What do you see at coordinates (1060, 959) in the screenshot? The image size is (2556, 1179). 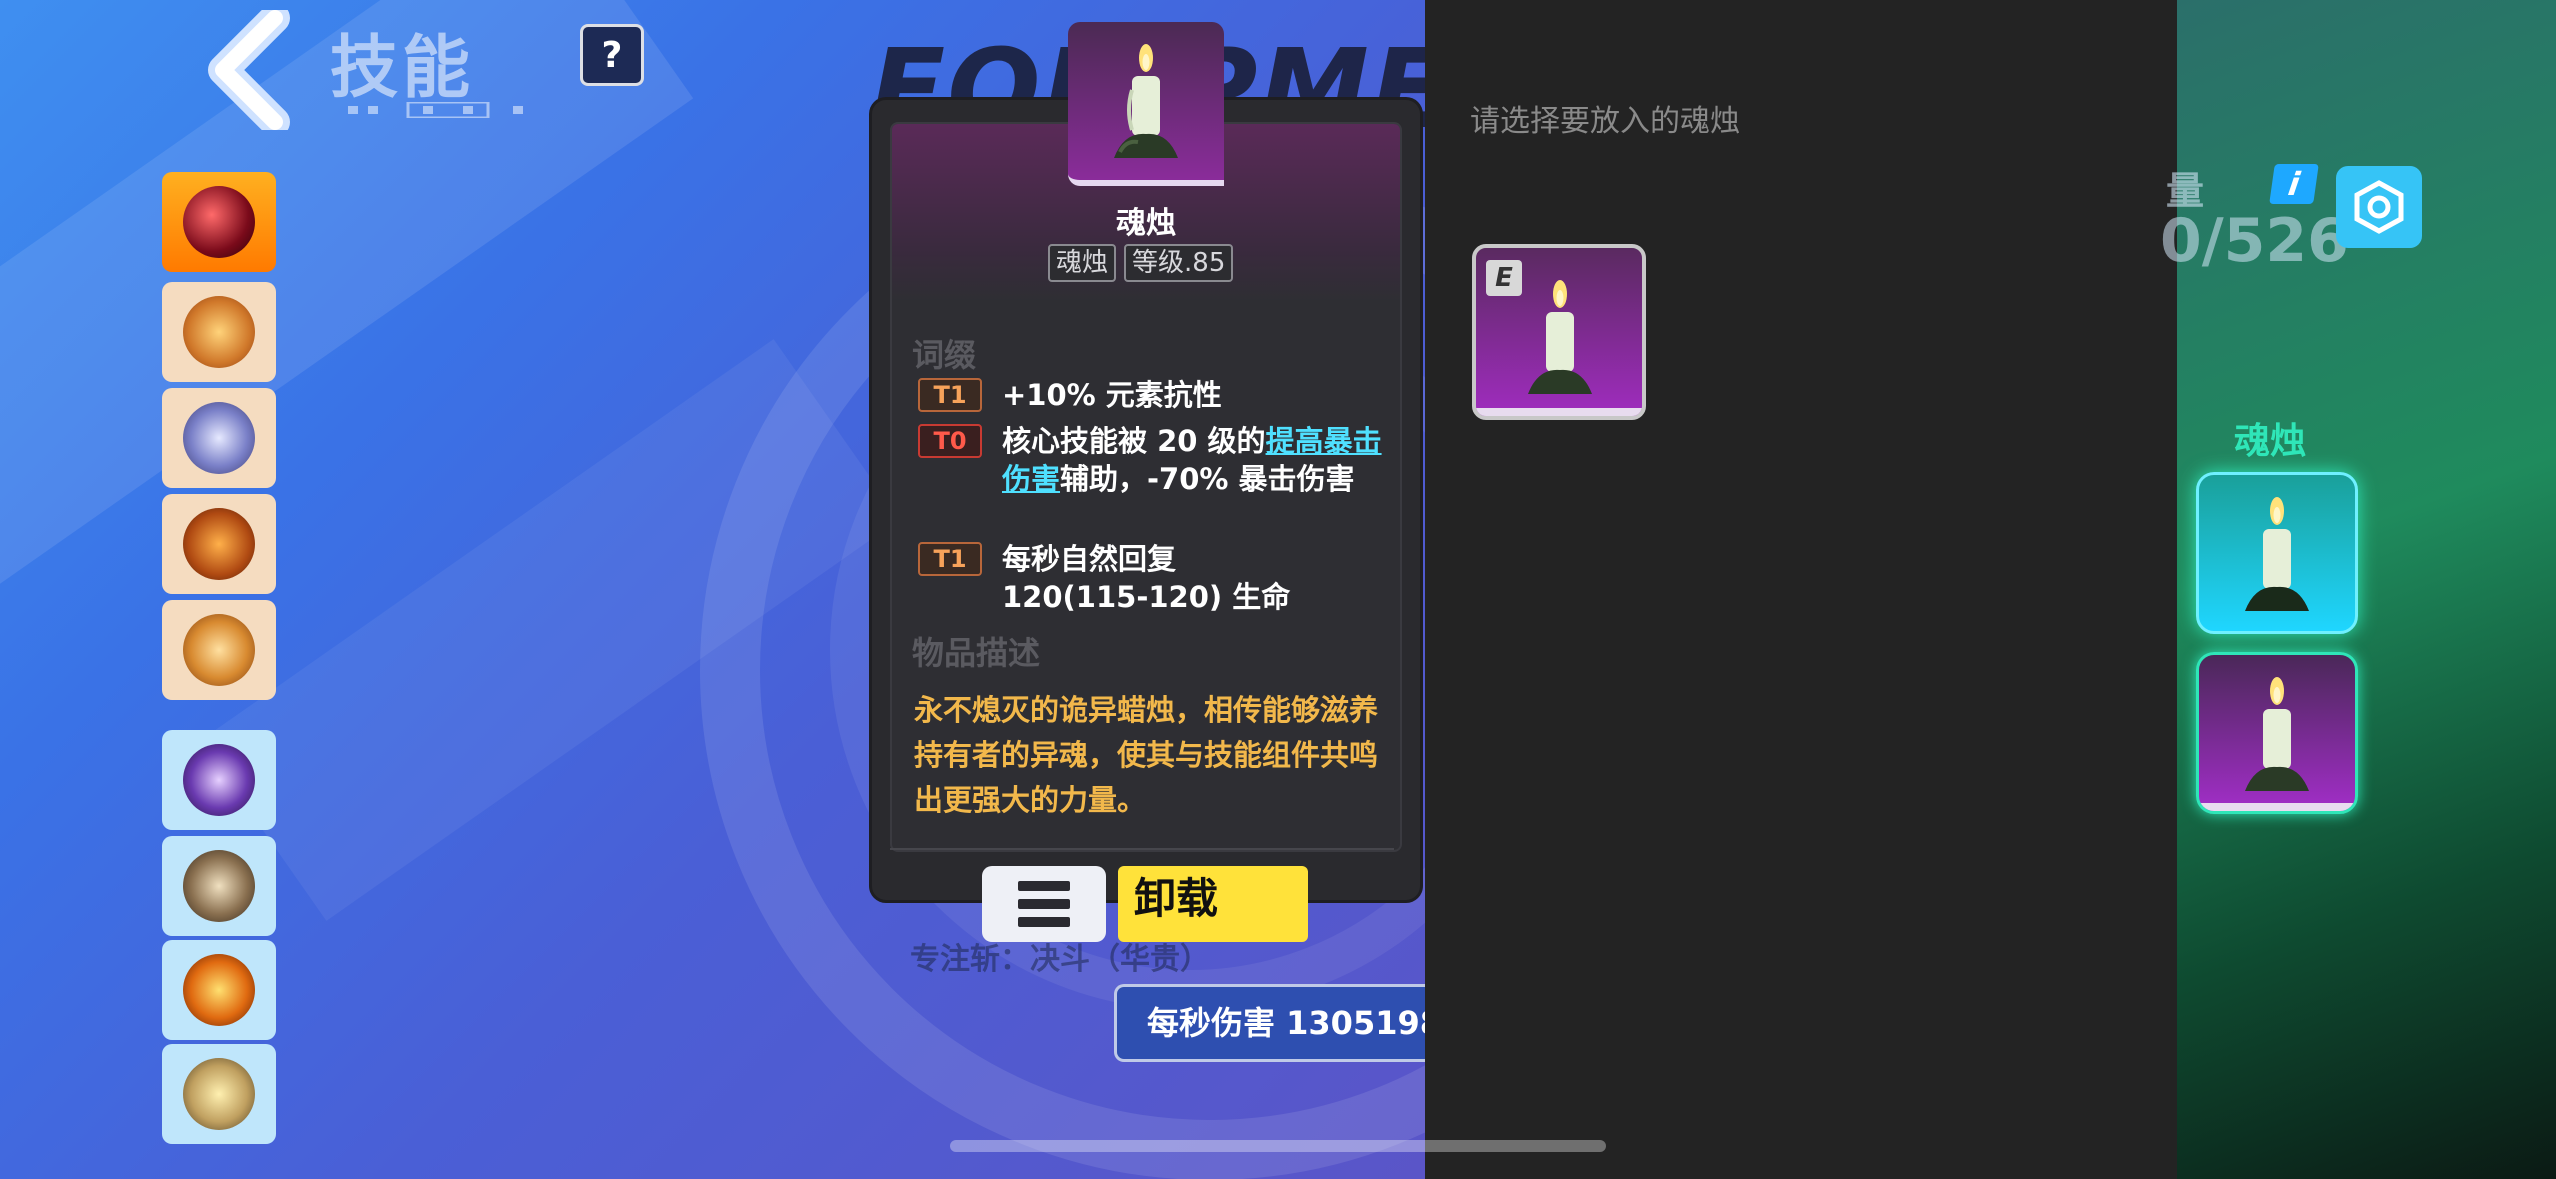 I see `focus-skill-text: 专注斩：决斗（华贵）` at bounding box center [1060, 959].